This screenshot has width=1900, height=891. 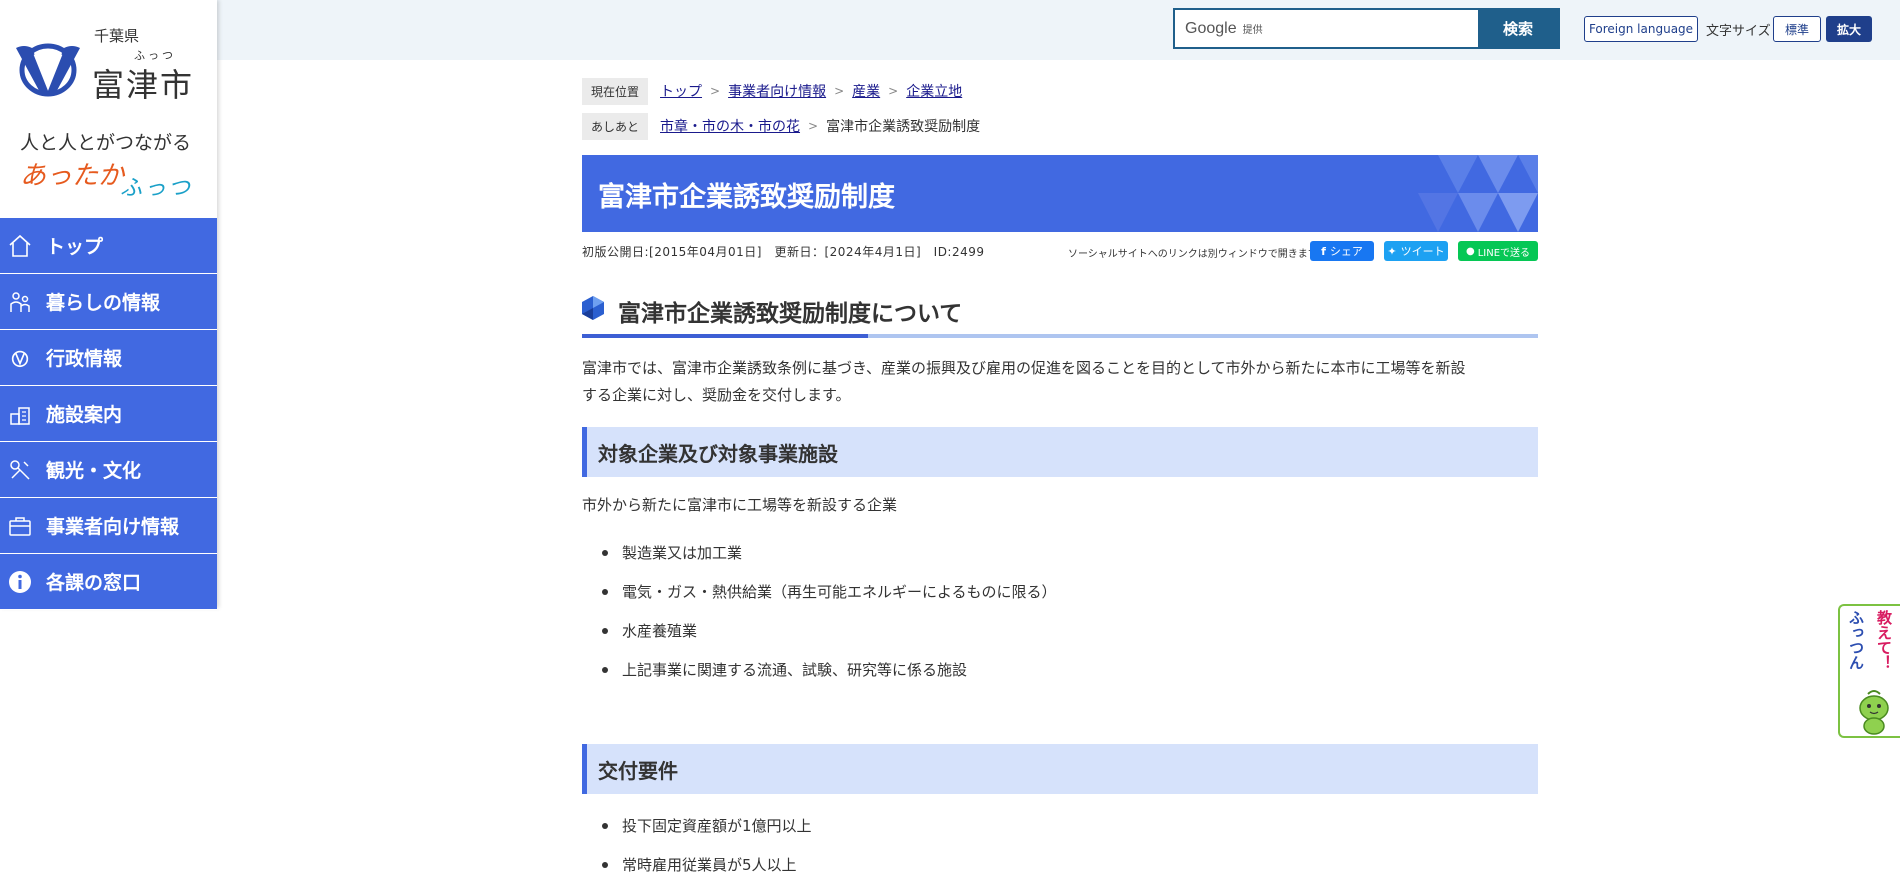 I want to click on text-size-standard-button: 標準, so click(x=1797, y=29).